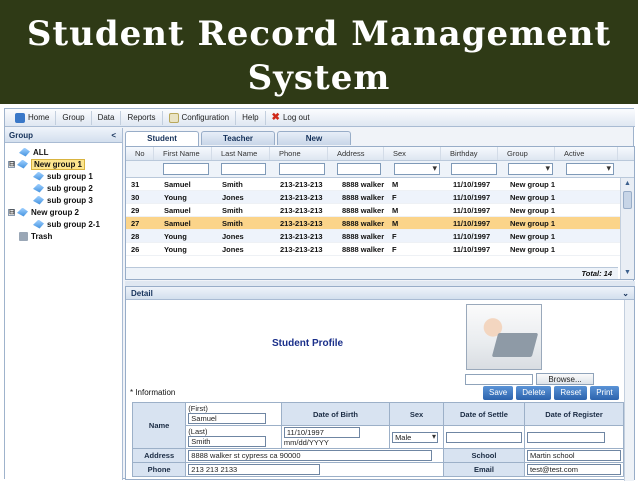 The height and width of the screenshot is (481, 638). Describe the element at coordinates (63, 212) in the screenshot. I see `tree-item-new-group-2: ⊟ New group 2` at that location.